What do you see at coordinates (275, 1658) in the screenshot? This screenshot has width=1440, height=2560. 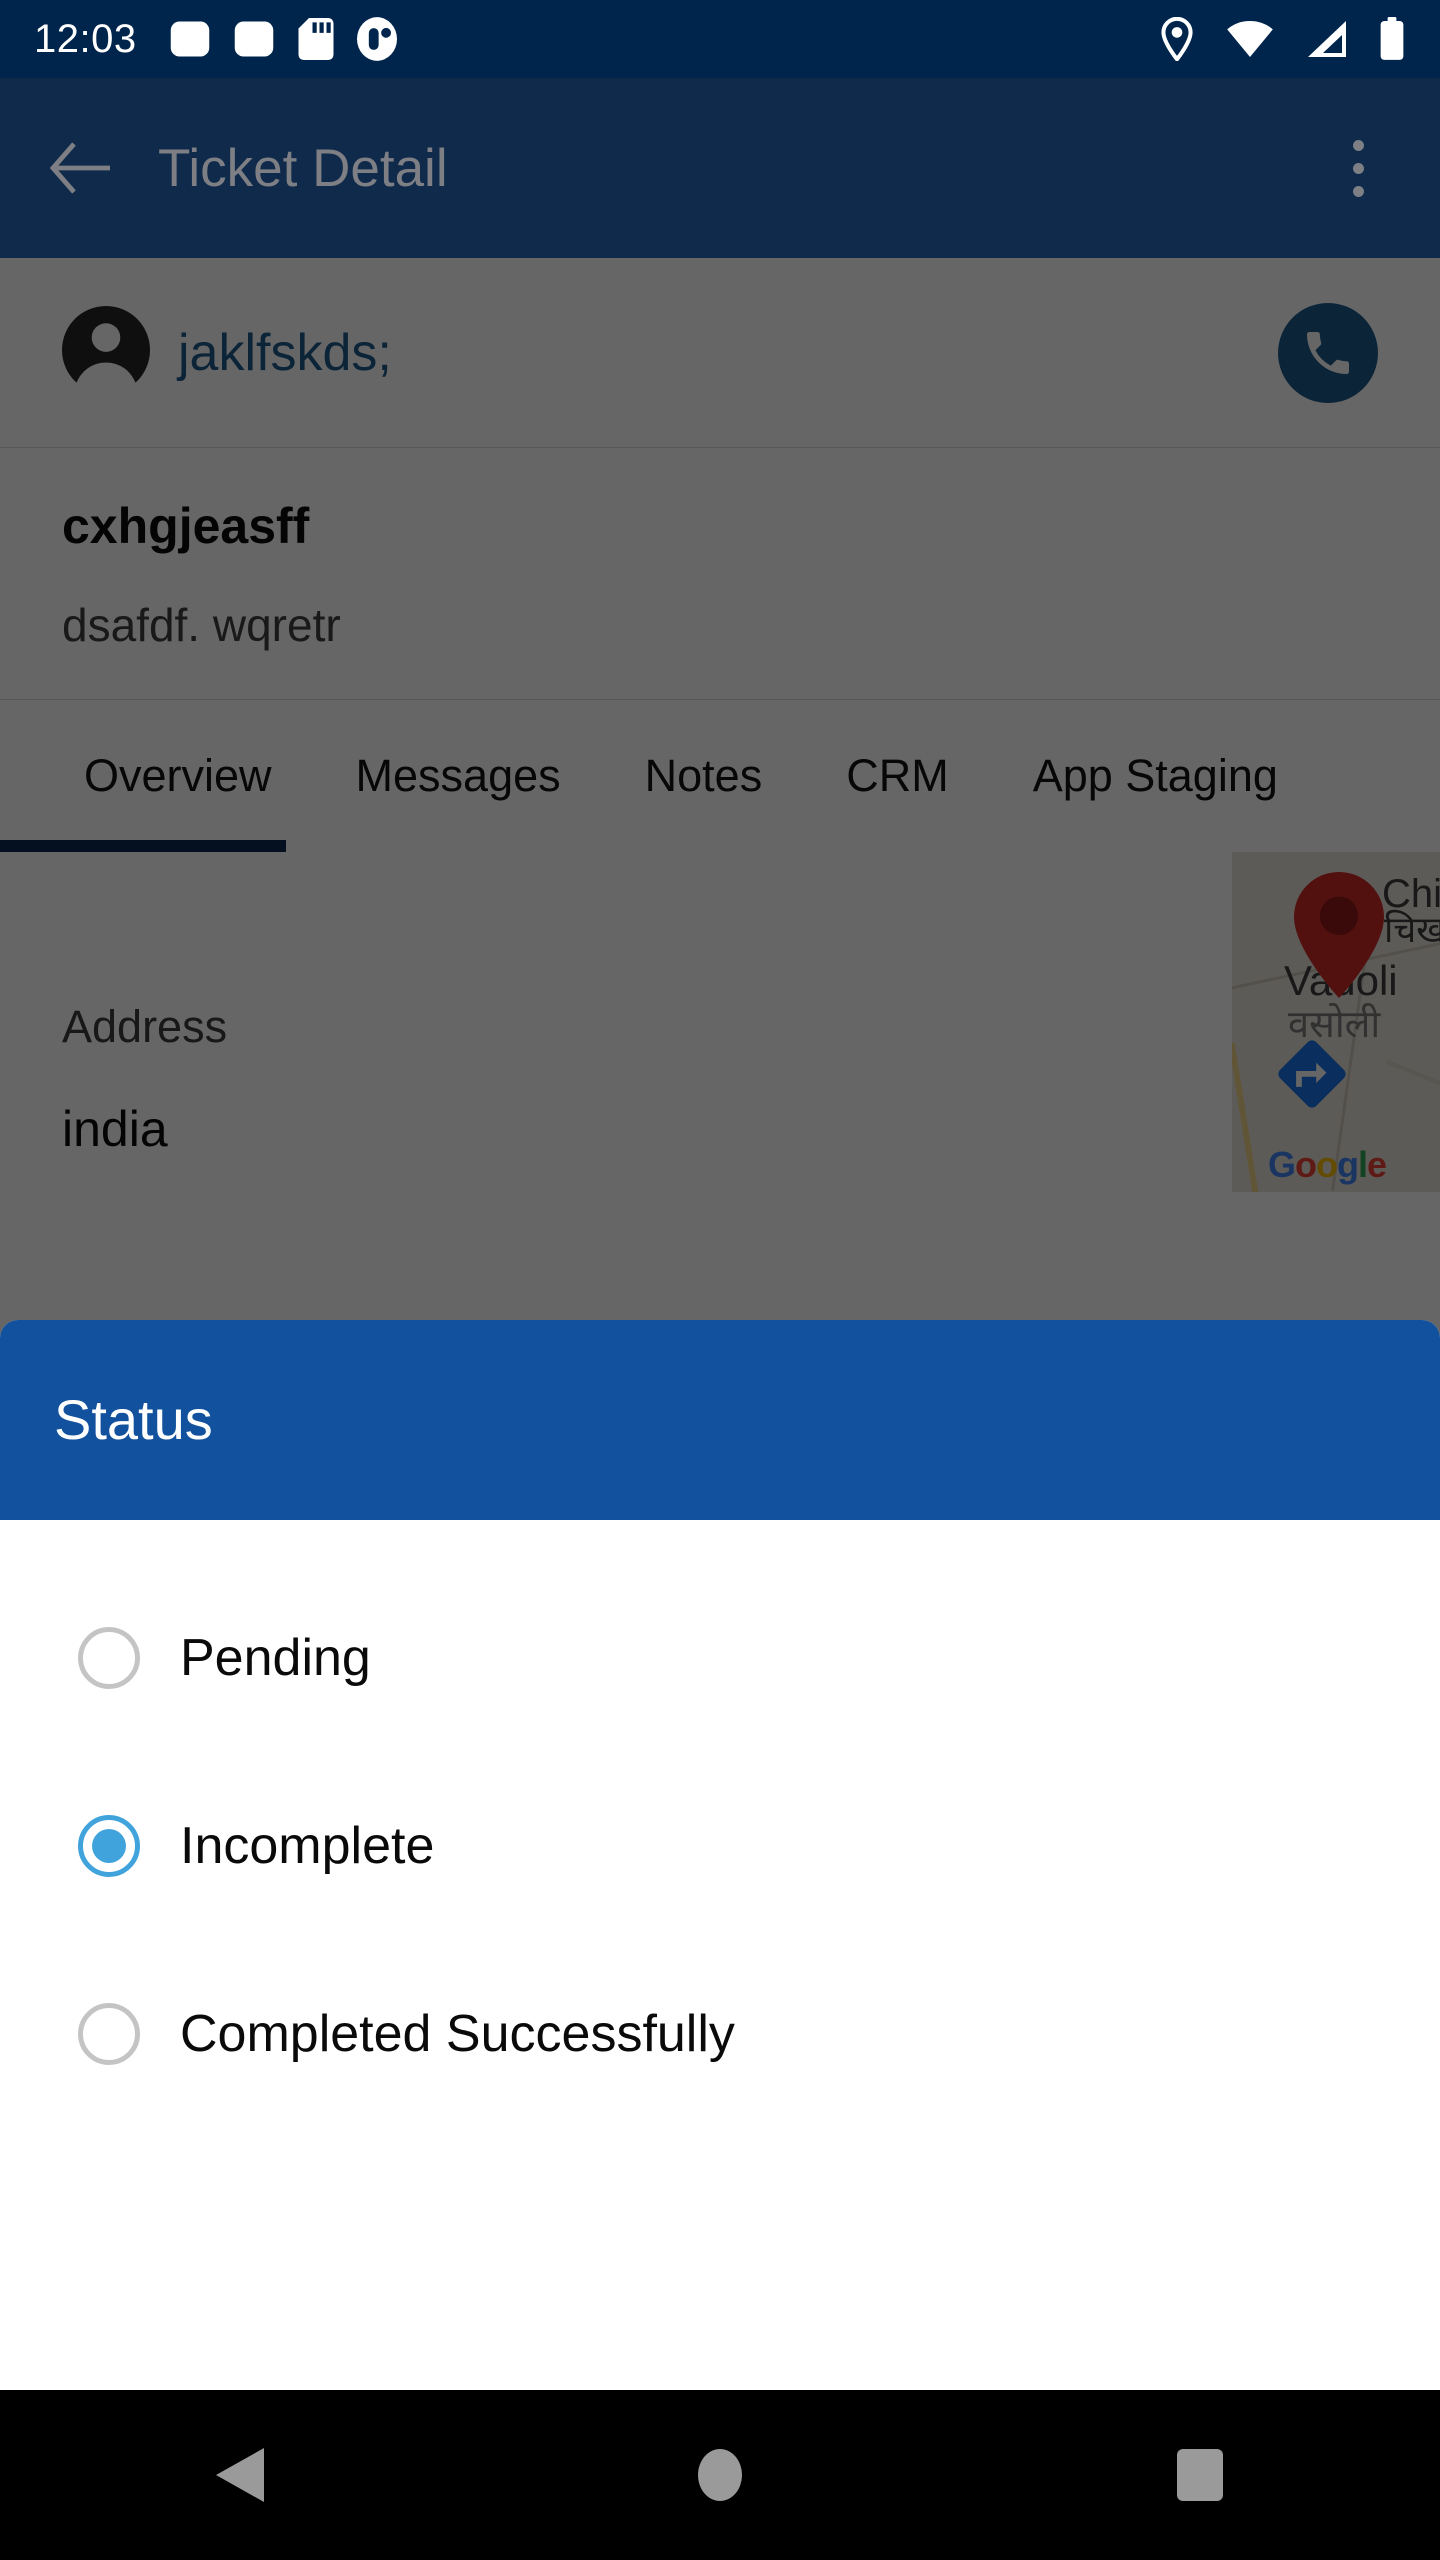 I see `status-option-label: Pending` at bounding box center [275, 1658].